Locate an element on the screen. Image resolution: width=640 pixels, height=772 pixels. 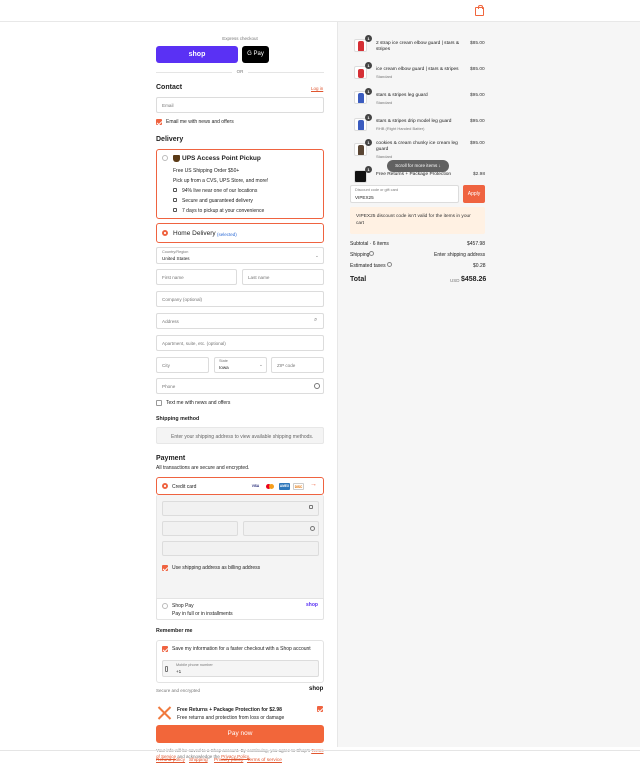
name-on-card-field is located at coordinates (240, 548).